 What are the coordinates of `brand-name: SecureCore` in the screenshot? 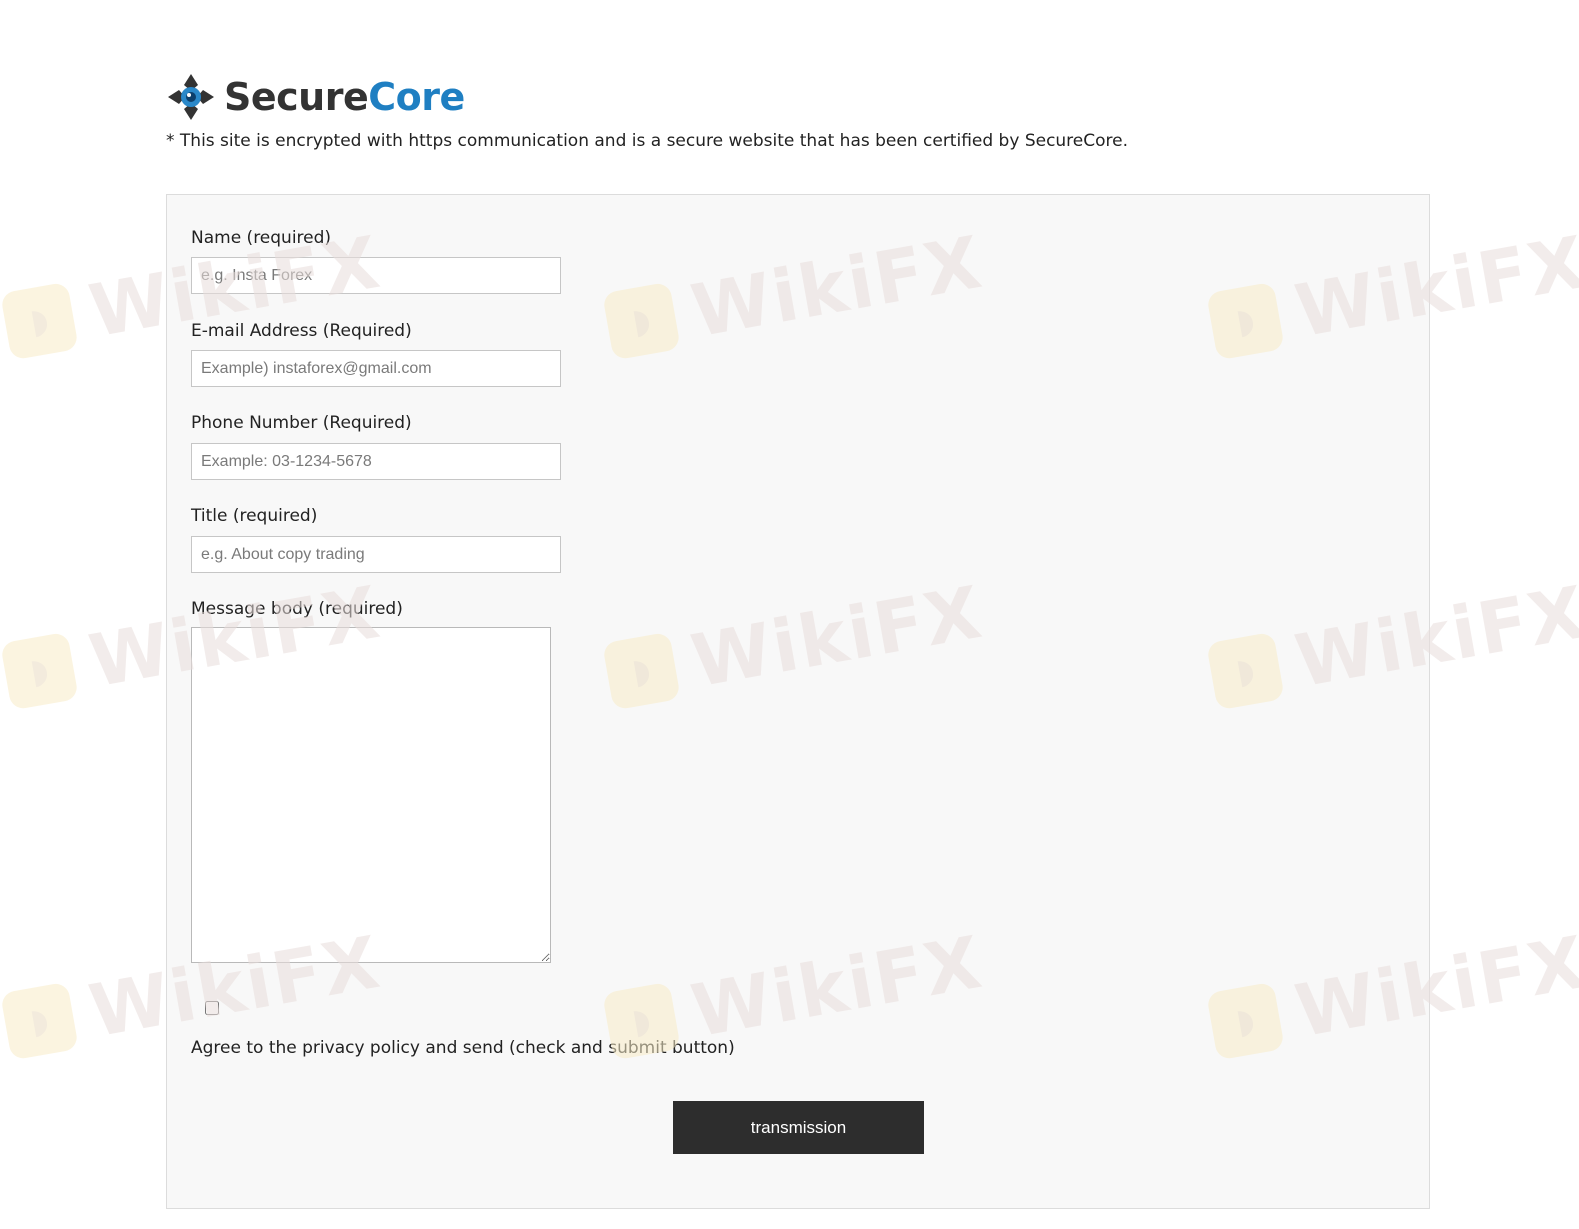 It's located at (344, 97).